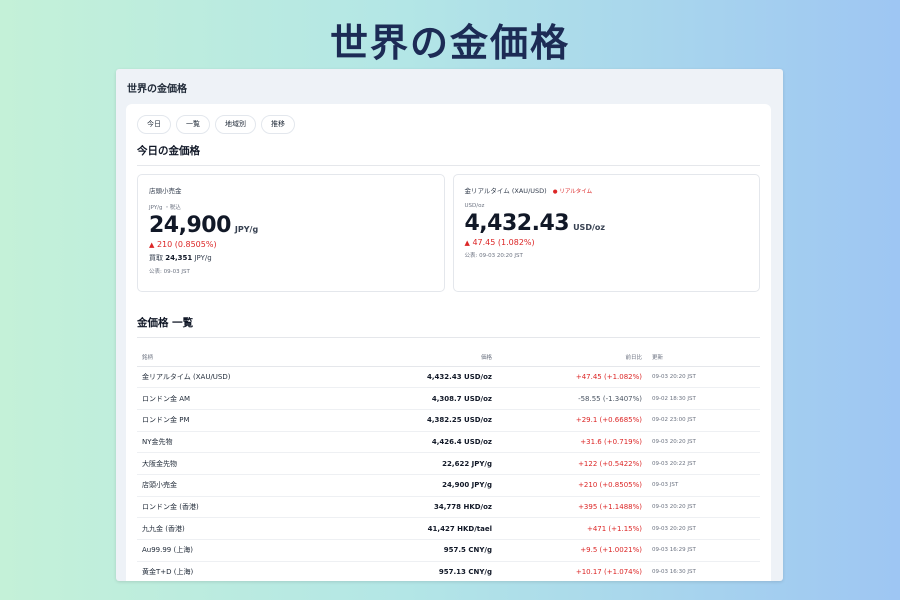  I want to click on row-price: 34,778 HKD/oz, so click(432, 507).